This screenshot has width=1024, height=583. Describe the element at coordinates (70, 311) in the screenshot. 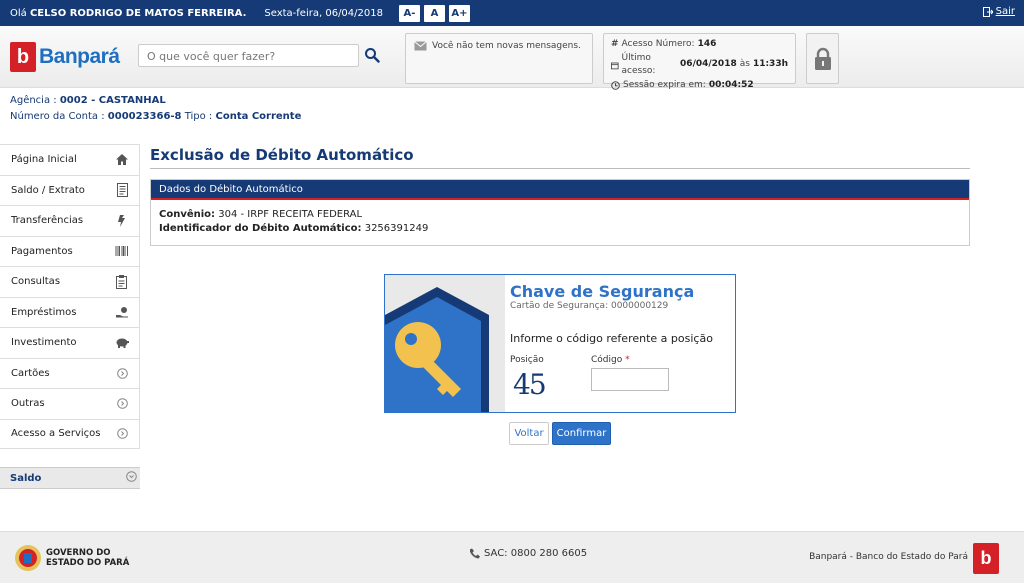

I see `sidebar-item-emprestimos: Empréstimos` at that location.